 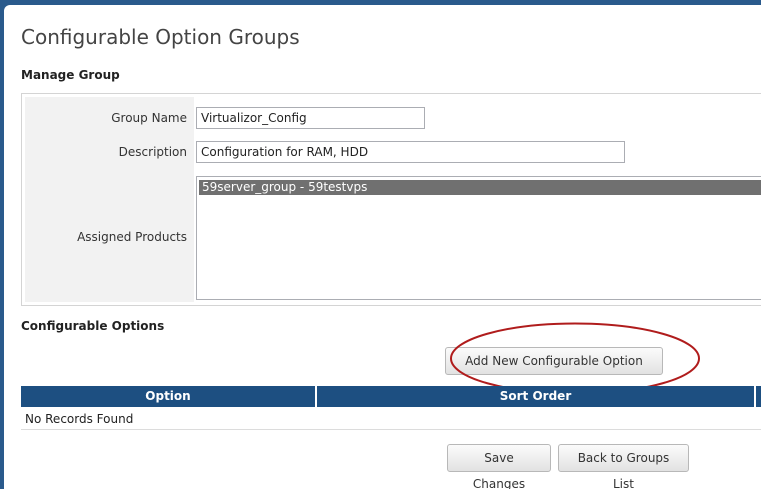 What do you see at coordinates (391, 419) in the screenshot?
I see `table-empty-row: No Records Found` at bounding box center [391, 419].